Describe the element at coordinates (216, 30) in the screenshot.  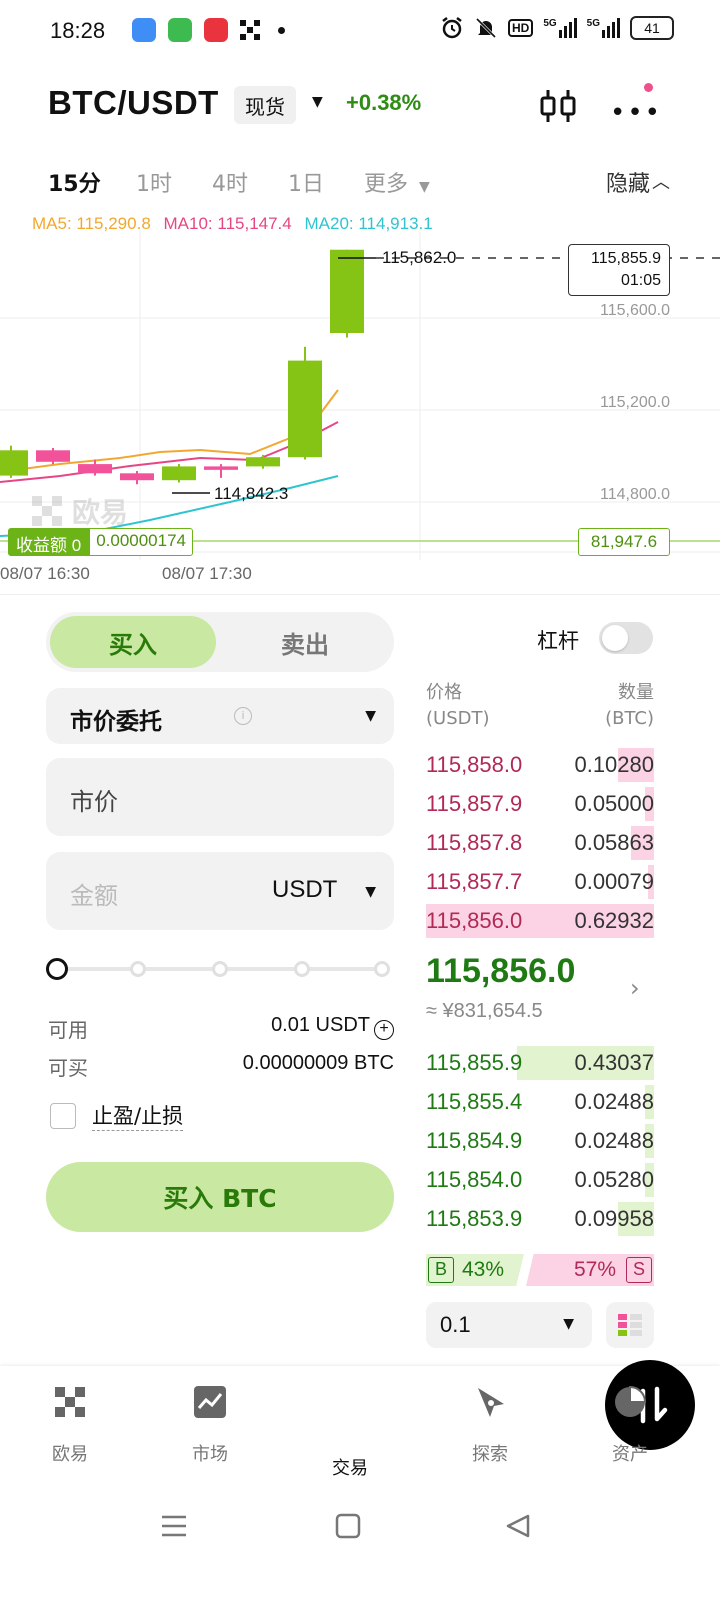
I see `app-red-news-icon` at that location.